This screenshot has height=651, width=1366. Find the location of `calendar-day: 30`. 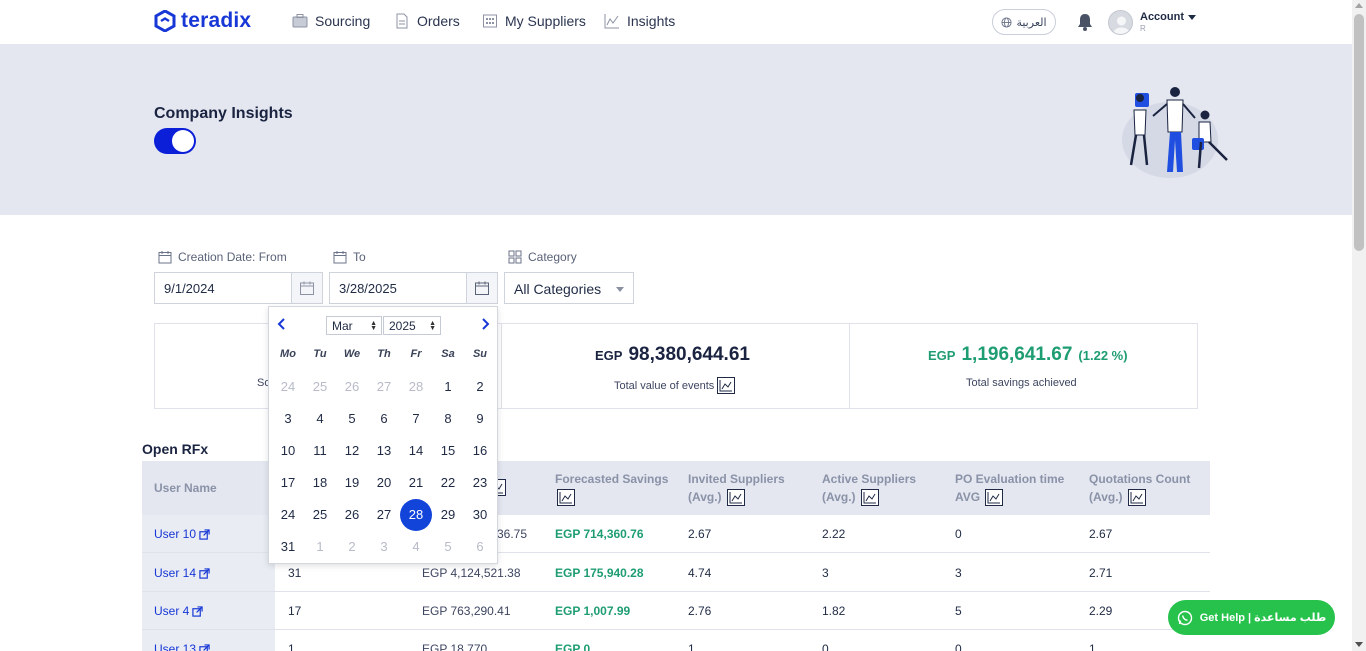

calendar-day: 30 is located at coordinates (480, 515).